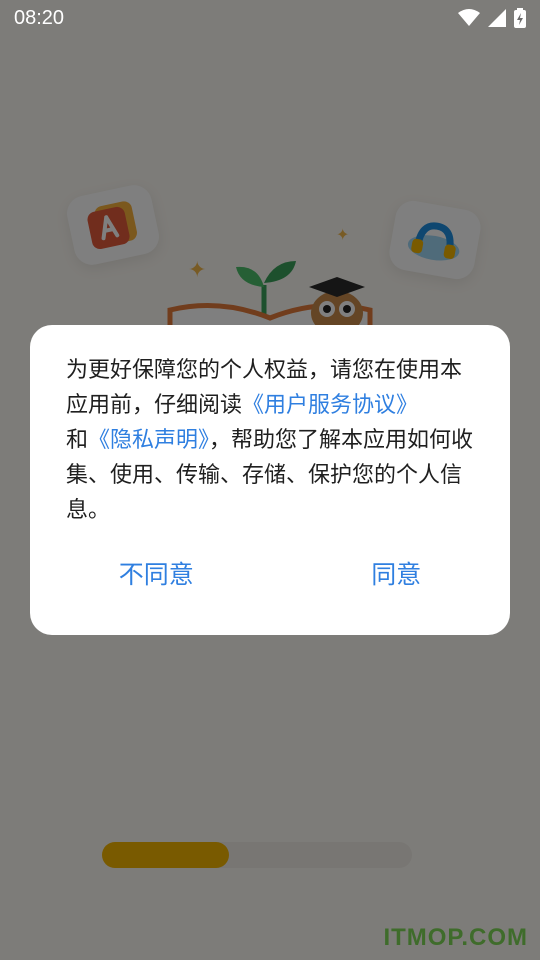 The height and width of the screenshot is (960, 540). I want to click on wifi-icon, so click(469, 17).